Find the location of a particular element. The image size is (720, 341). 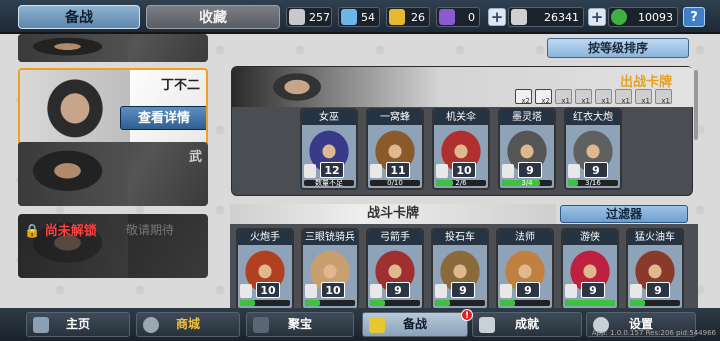

help-button: ? is located at coordinates (694, 17).